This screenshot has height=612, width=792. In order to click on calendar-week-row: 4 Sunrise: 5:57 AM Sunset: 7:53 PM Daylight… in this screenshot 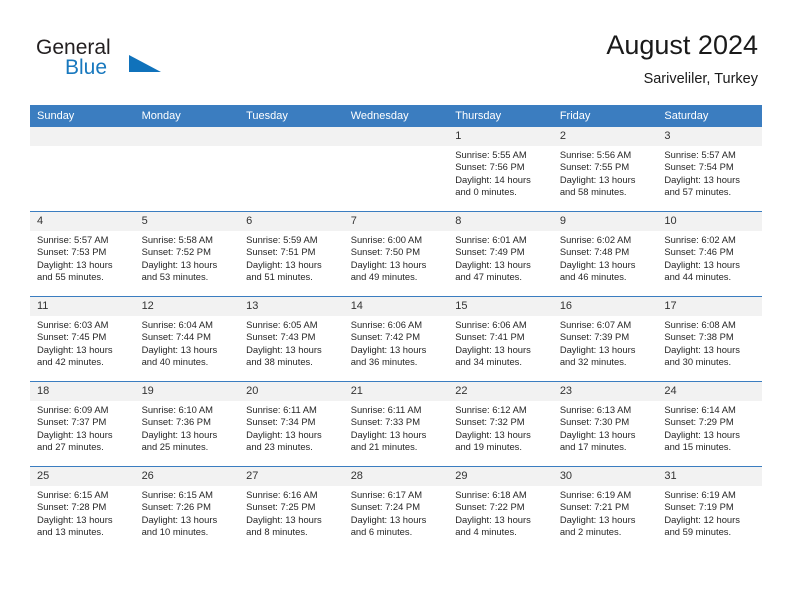, I will do `click(396, 254)`.